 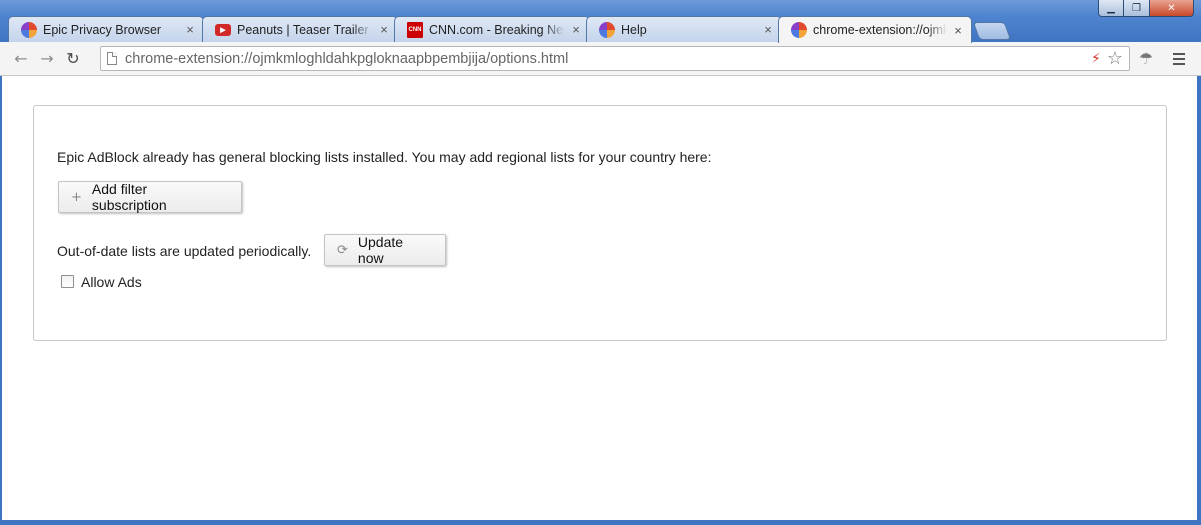 I want to click on update-now-button: ⟳ Update now, so click(x=385, y=250).